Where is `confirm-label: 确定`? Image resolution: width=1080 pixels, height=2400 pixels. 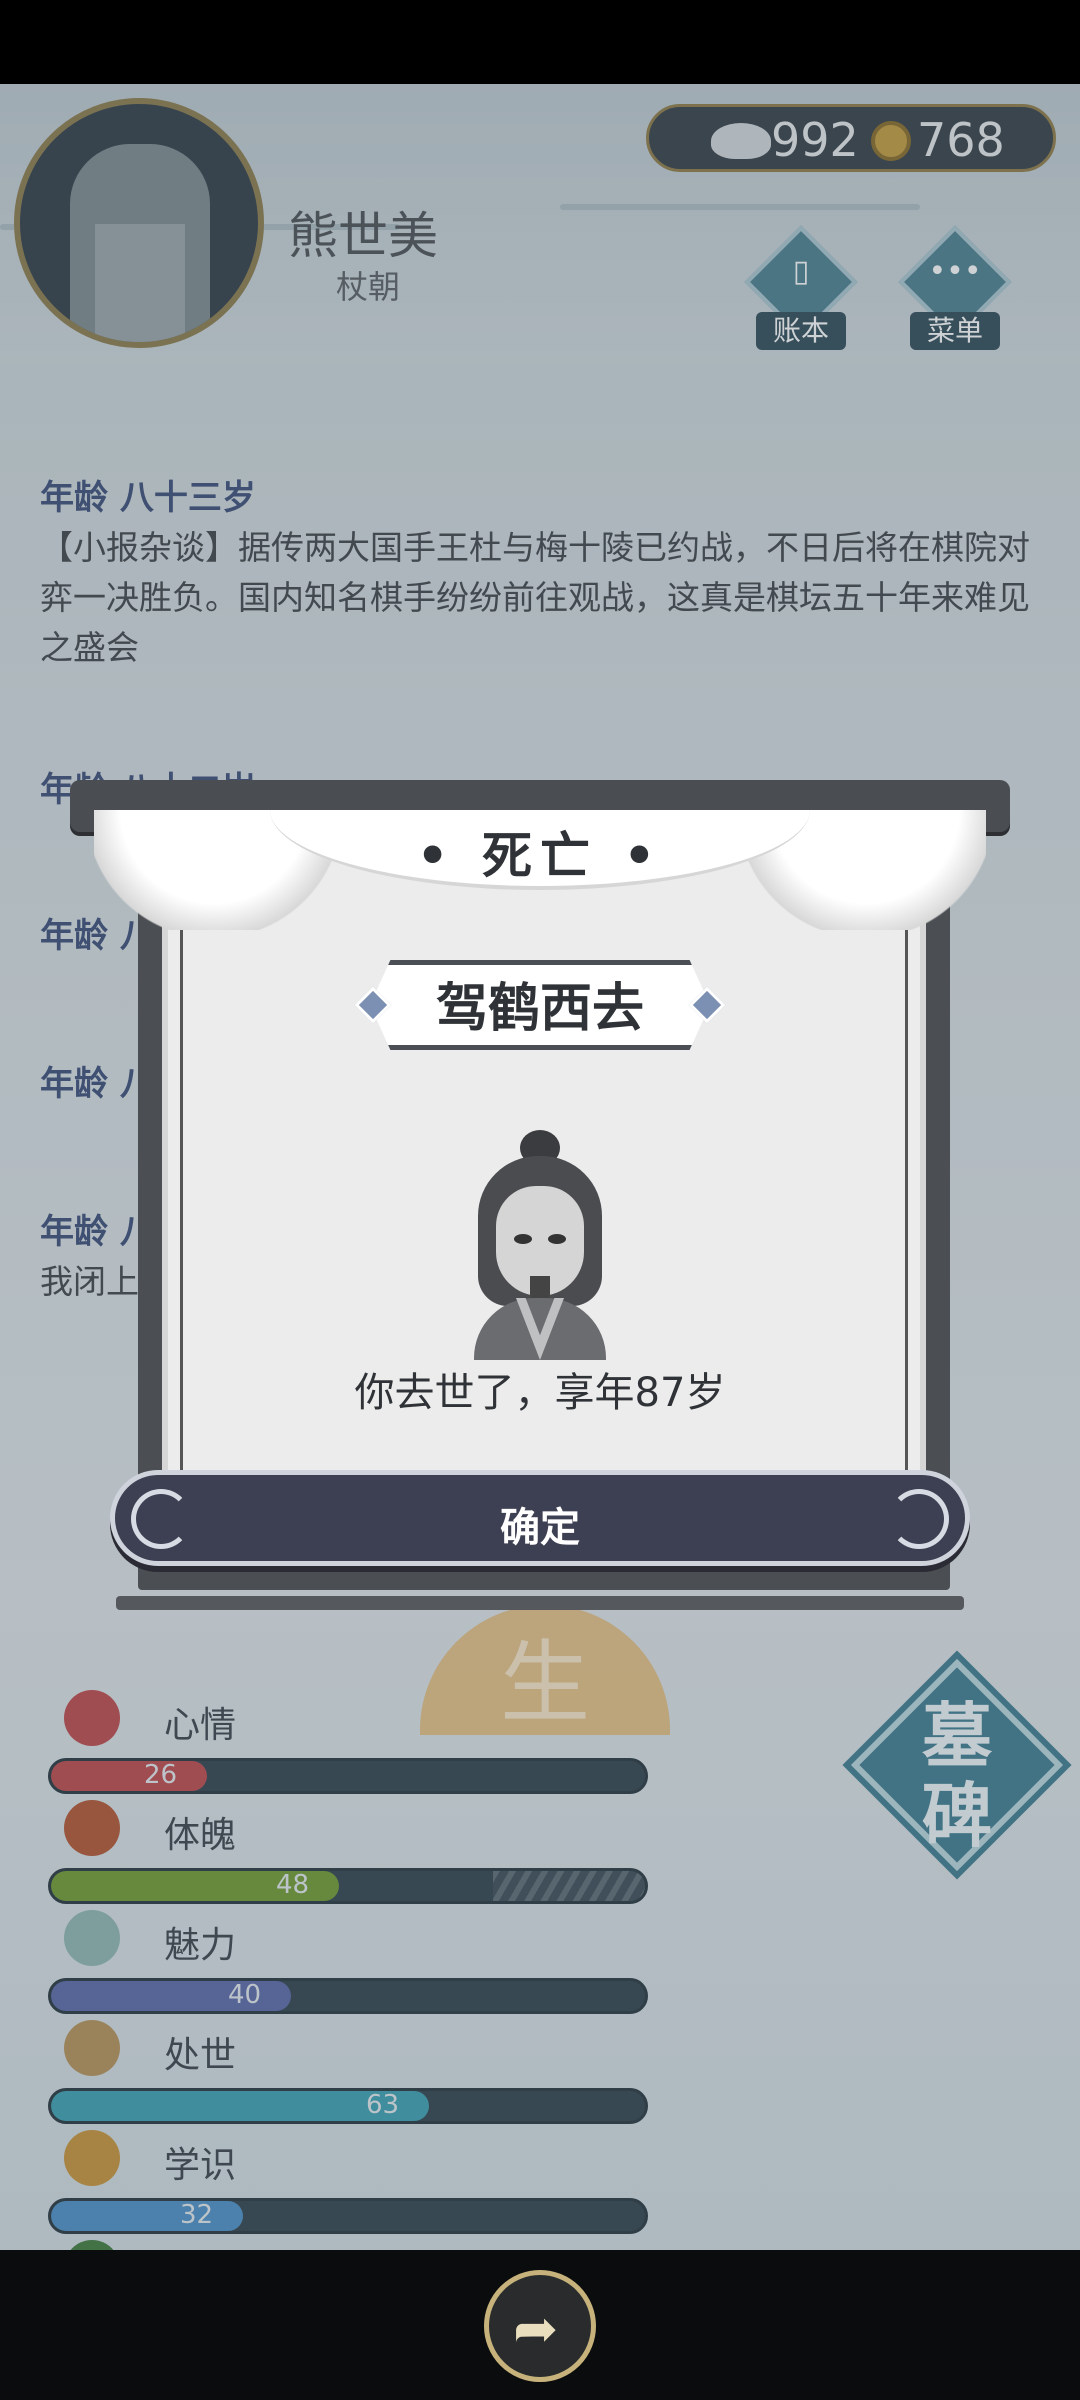 confirm-label: 确定 is located at coordinates (540, 1528).